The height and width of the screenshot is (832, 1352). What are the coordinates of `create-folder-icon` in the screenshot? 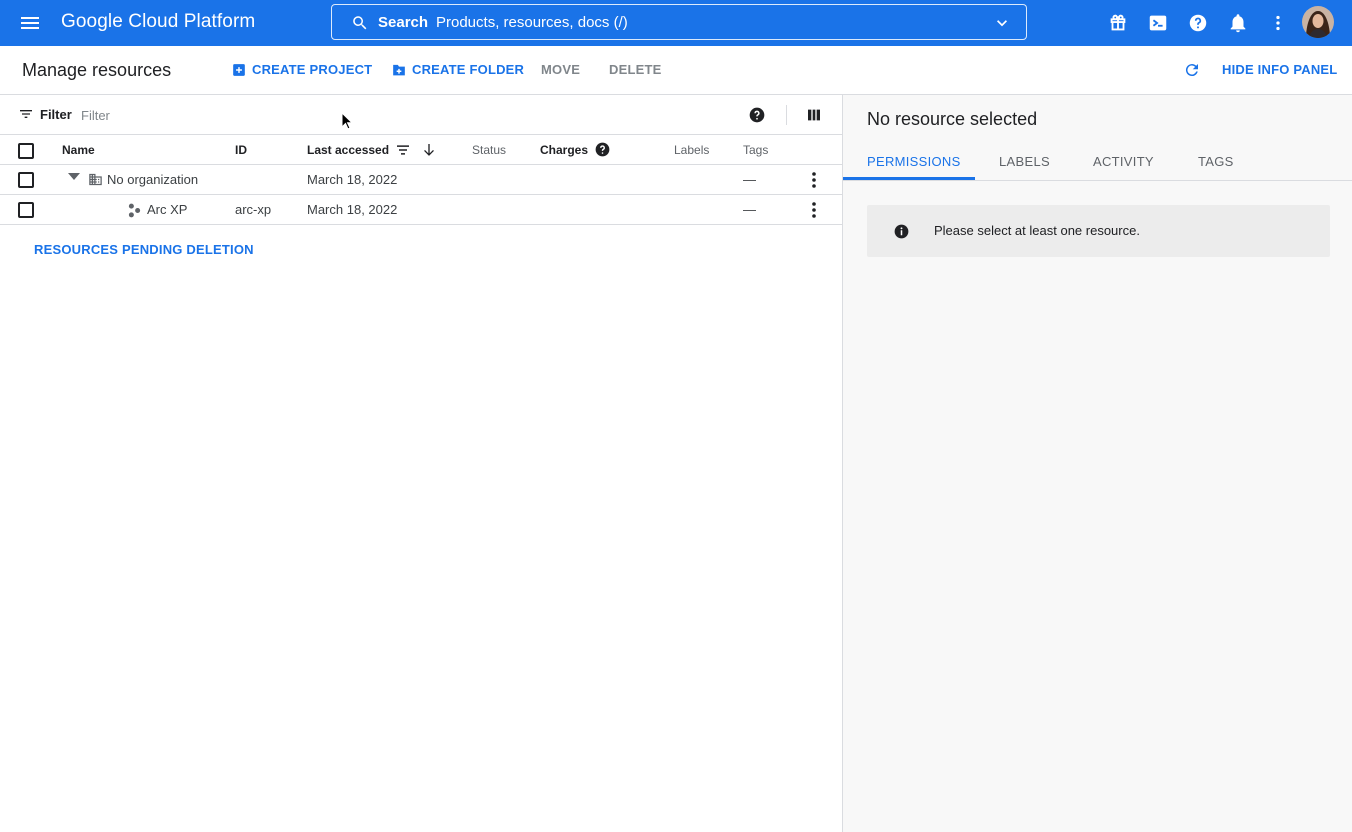 It's located at (399, 70).